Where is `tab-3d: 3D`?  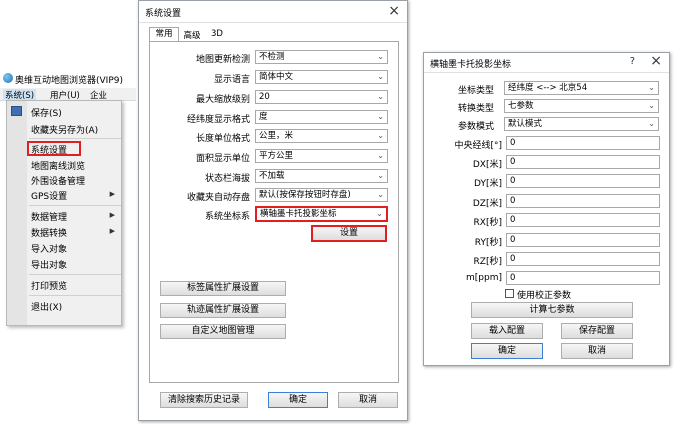 tab-3d: 3D is located at coordinates (217, 35).